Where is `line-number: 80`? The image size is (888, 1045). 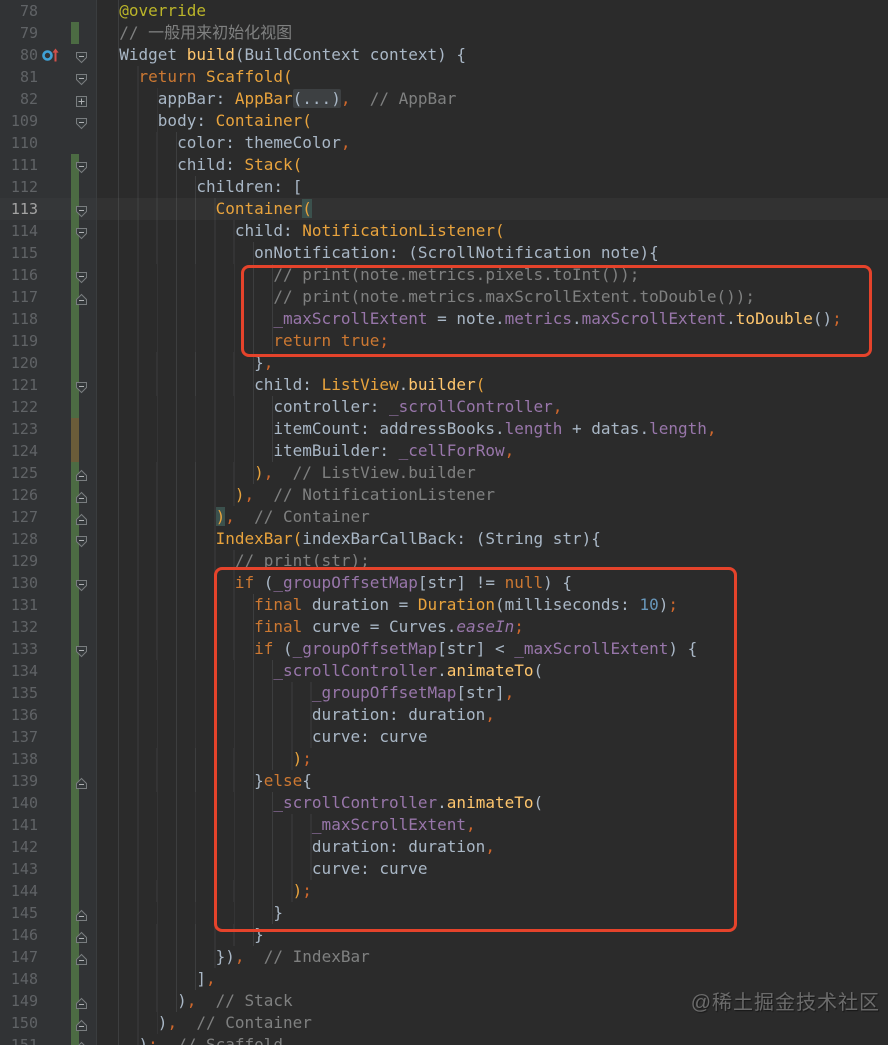
line-number: 80 is located at coordinates (19, 55).